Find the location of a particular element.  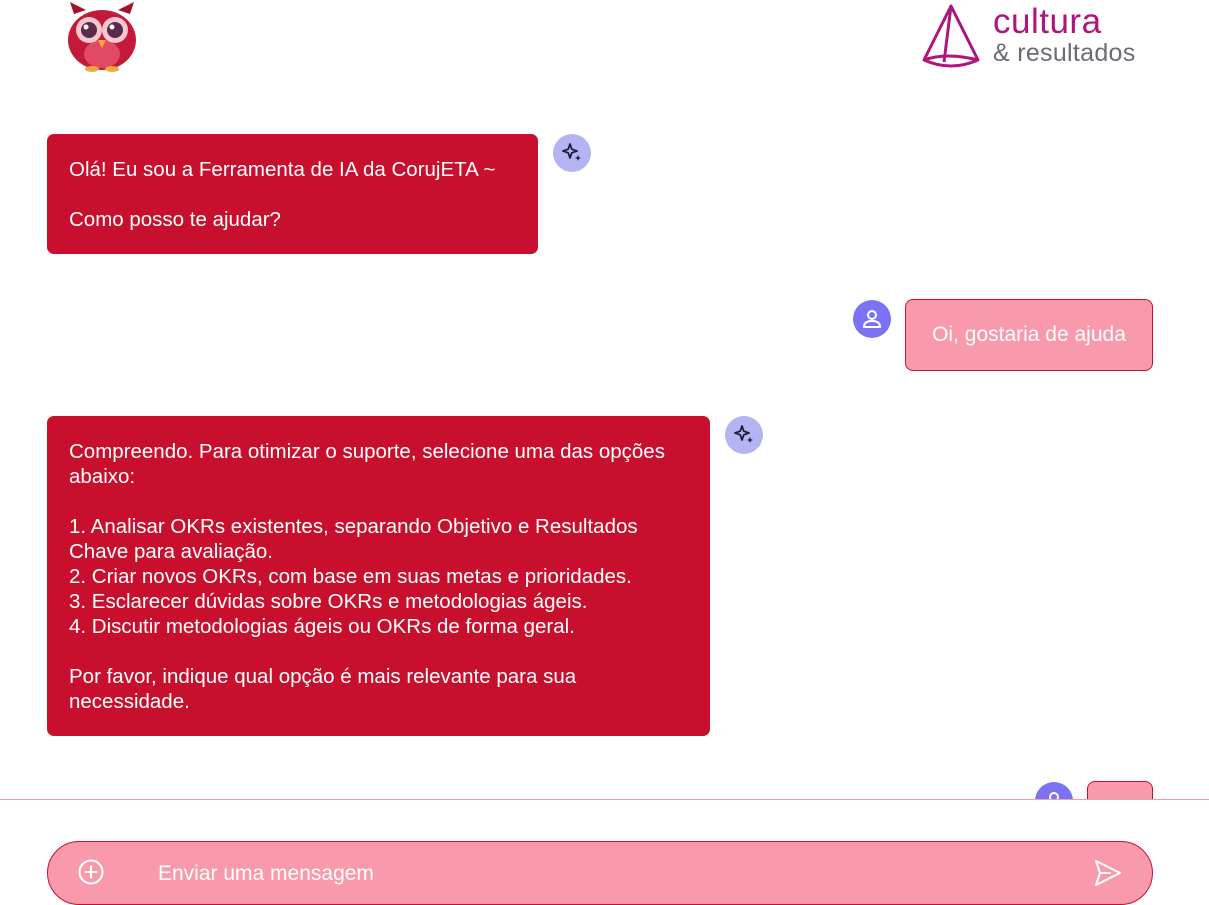

user-message: Oi, gostaria de ajuda is located at coordinates (1029, 335).